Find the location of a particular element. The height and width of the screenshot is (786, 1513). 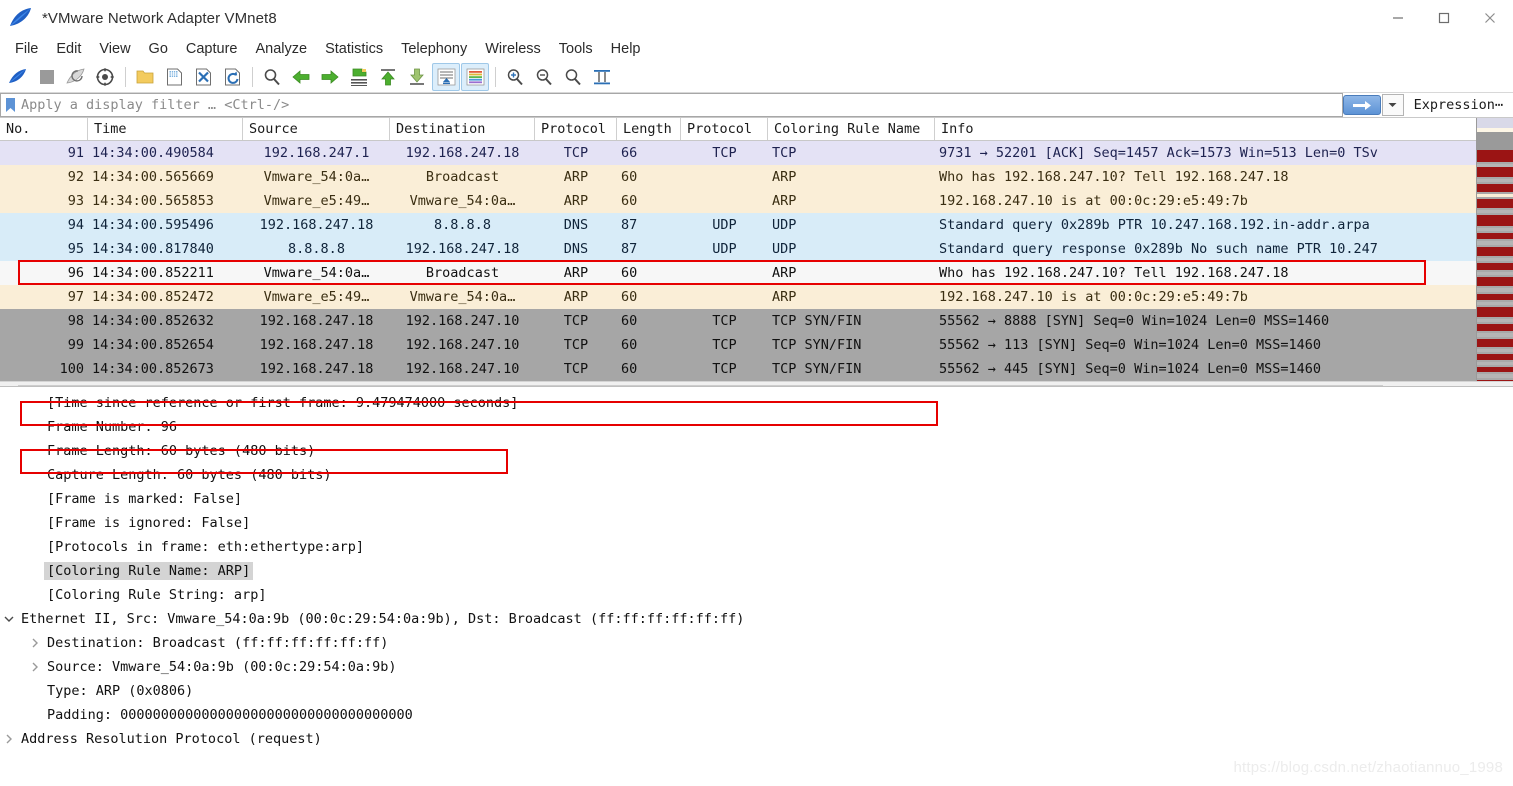

zoom-out-icon is located at coordinates (544, 77).